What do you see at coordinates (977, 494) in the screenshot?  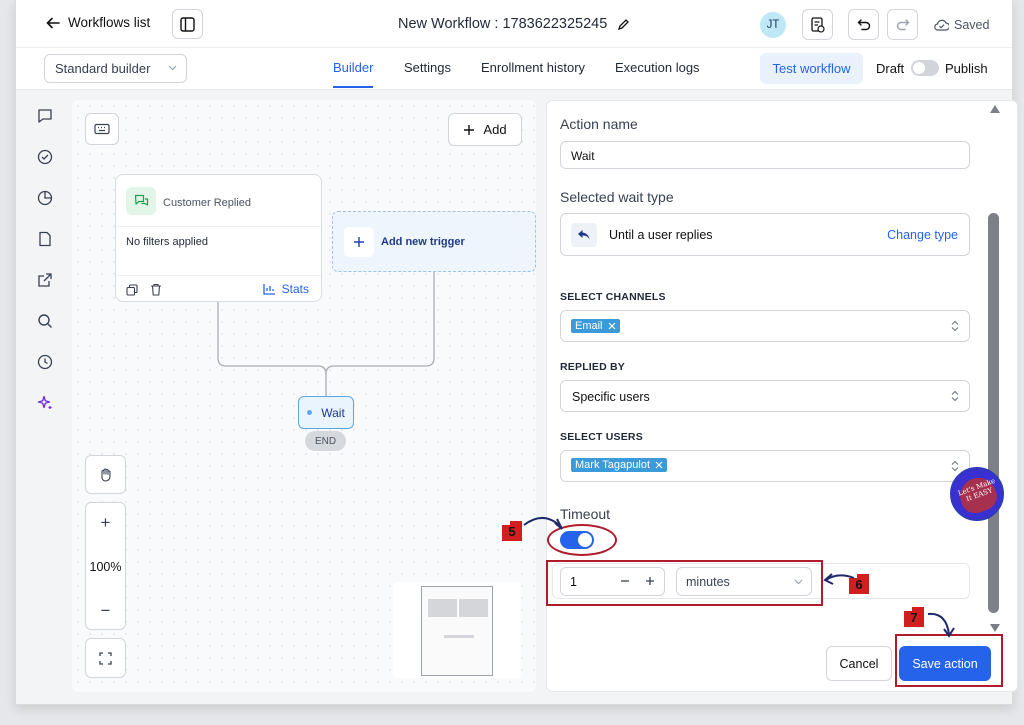 I see `watermark-badge: Let's Make It EASY` at bounding box center [977, 494].